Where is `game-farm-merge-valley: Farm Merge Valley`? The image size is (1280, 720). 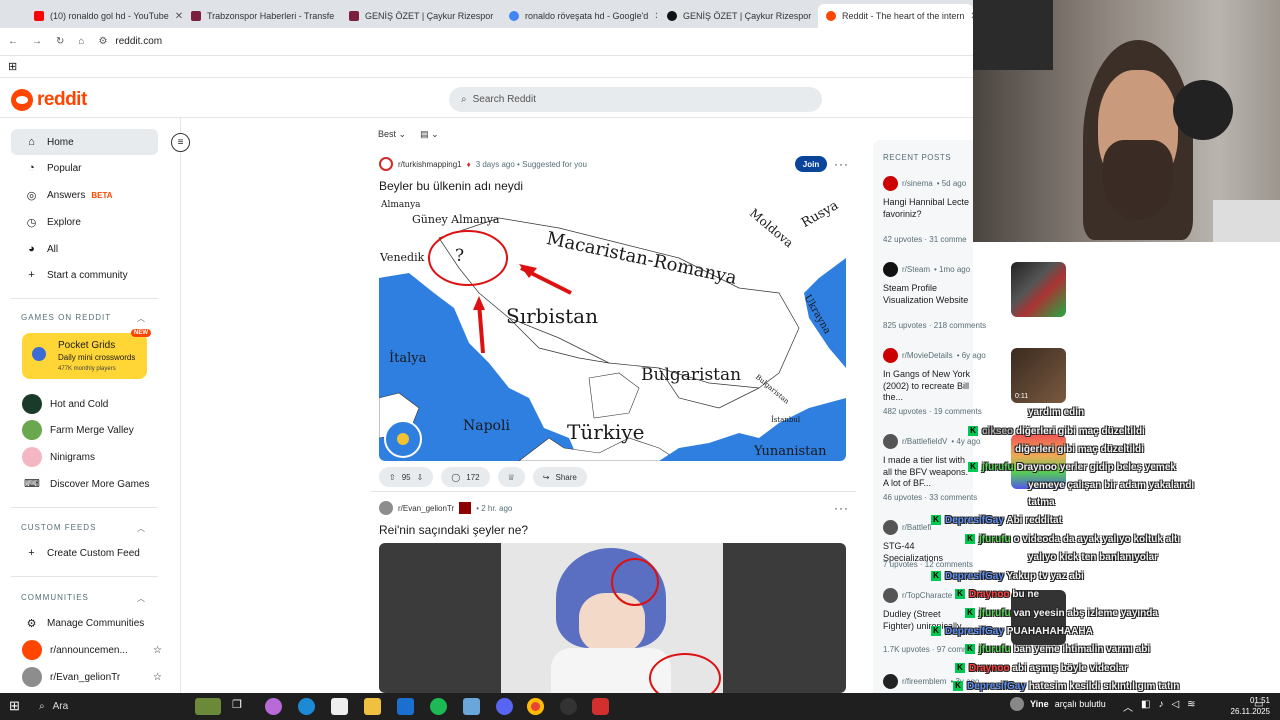
game-farm-merge-valley: Farm Merge Valley is located at coordinates (92, 430).